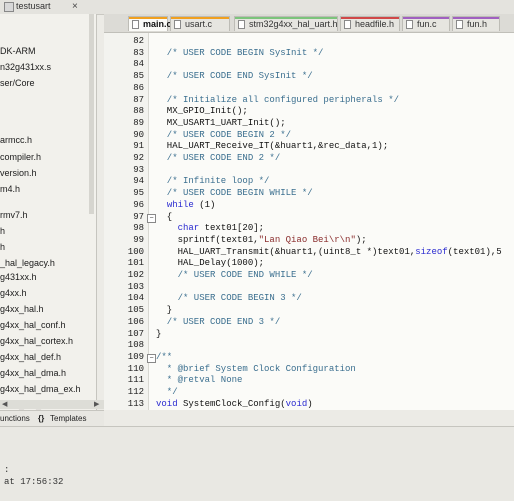 This screenshot has height=501, width=514. Describe the element at coordinates (33, 6) in the screenshot. I see `project-name: testusart` at that location.